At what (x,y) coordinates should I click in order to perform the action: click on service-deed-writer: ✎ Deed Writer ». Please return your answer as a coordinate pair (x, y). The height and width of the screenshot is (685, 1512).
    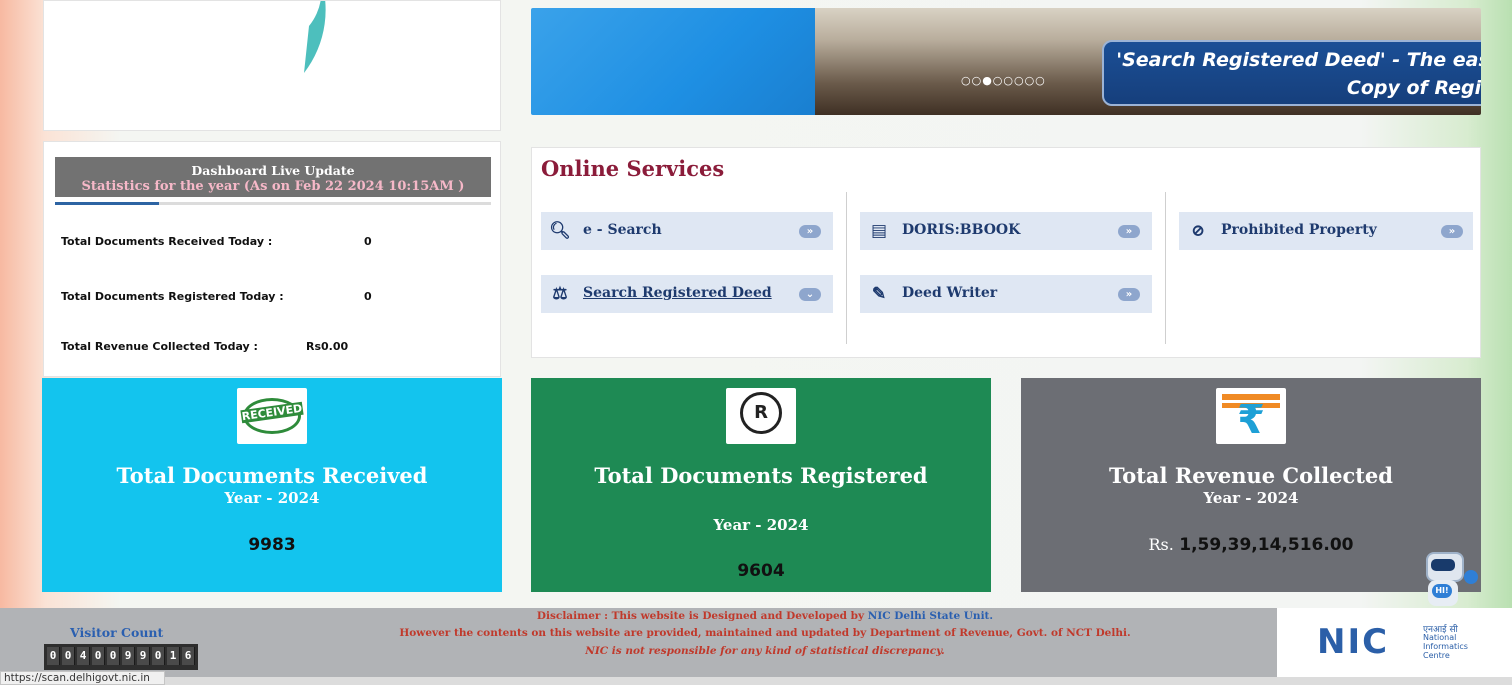
    Looking at the image, I should click on (1006, 294).